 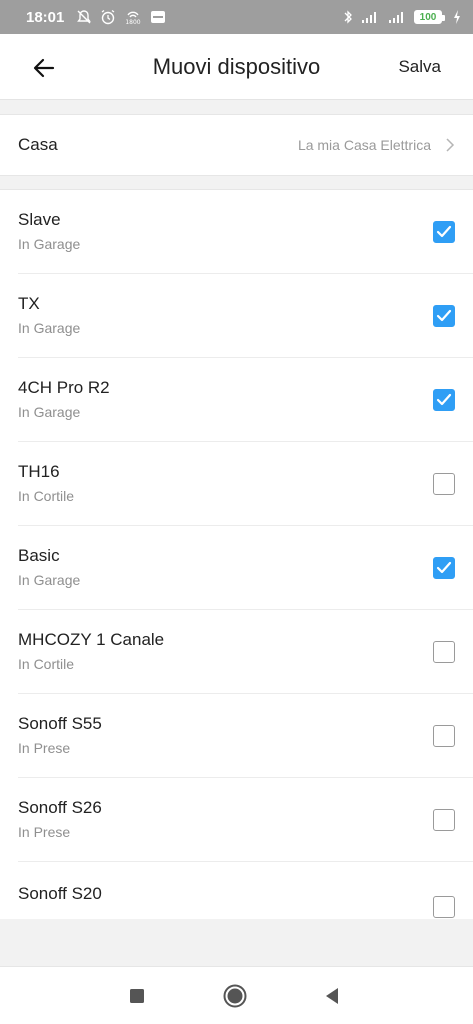 I want to click on battery-level: 100, so click(x=428, y=17).